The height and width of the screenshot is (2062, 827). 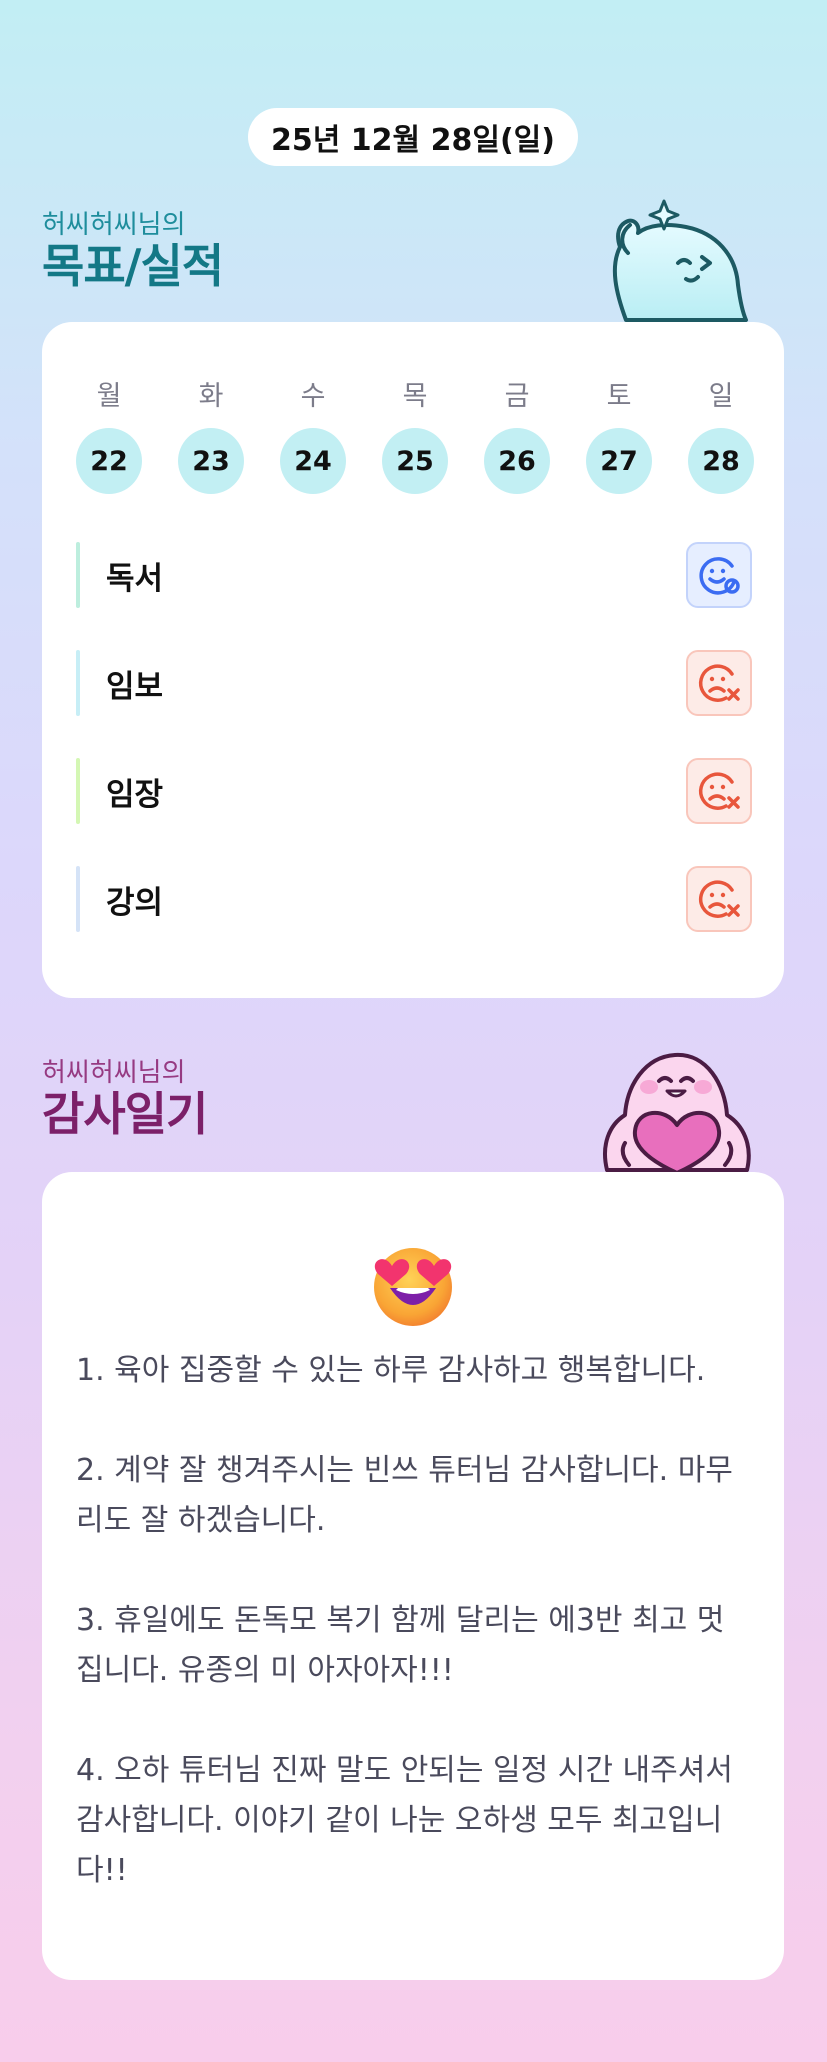 I want to click on gratitude-section-header: 허씨허씨님의 감사일기, so click(x=125, y=1099).